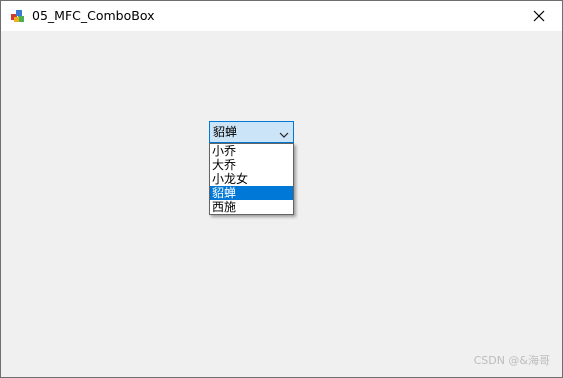 The width and height of the screenshot is (563, 378). What do you see at coordinates (284, 132) in the screenshot?
I see `chevron-down-icon` at bounding box center [284, 132].